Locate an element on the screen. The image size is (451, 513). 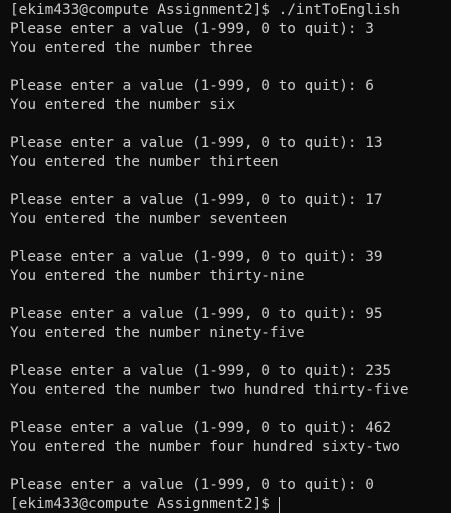
output-result-line: You entered the number seventeen is located at coordinates (149, 219).